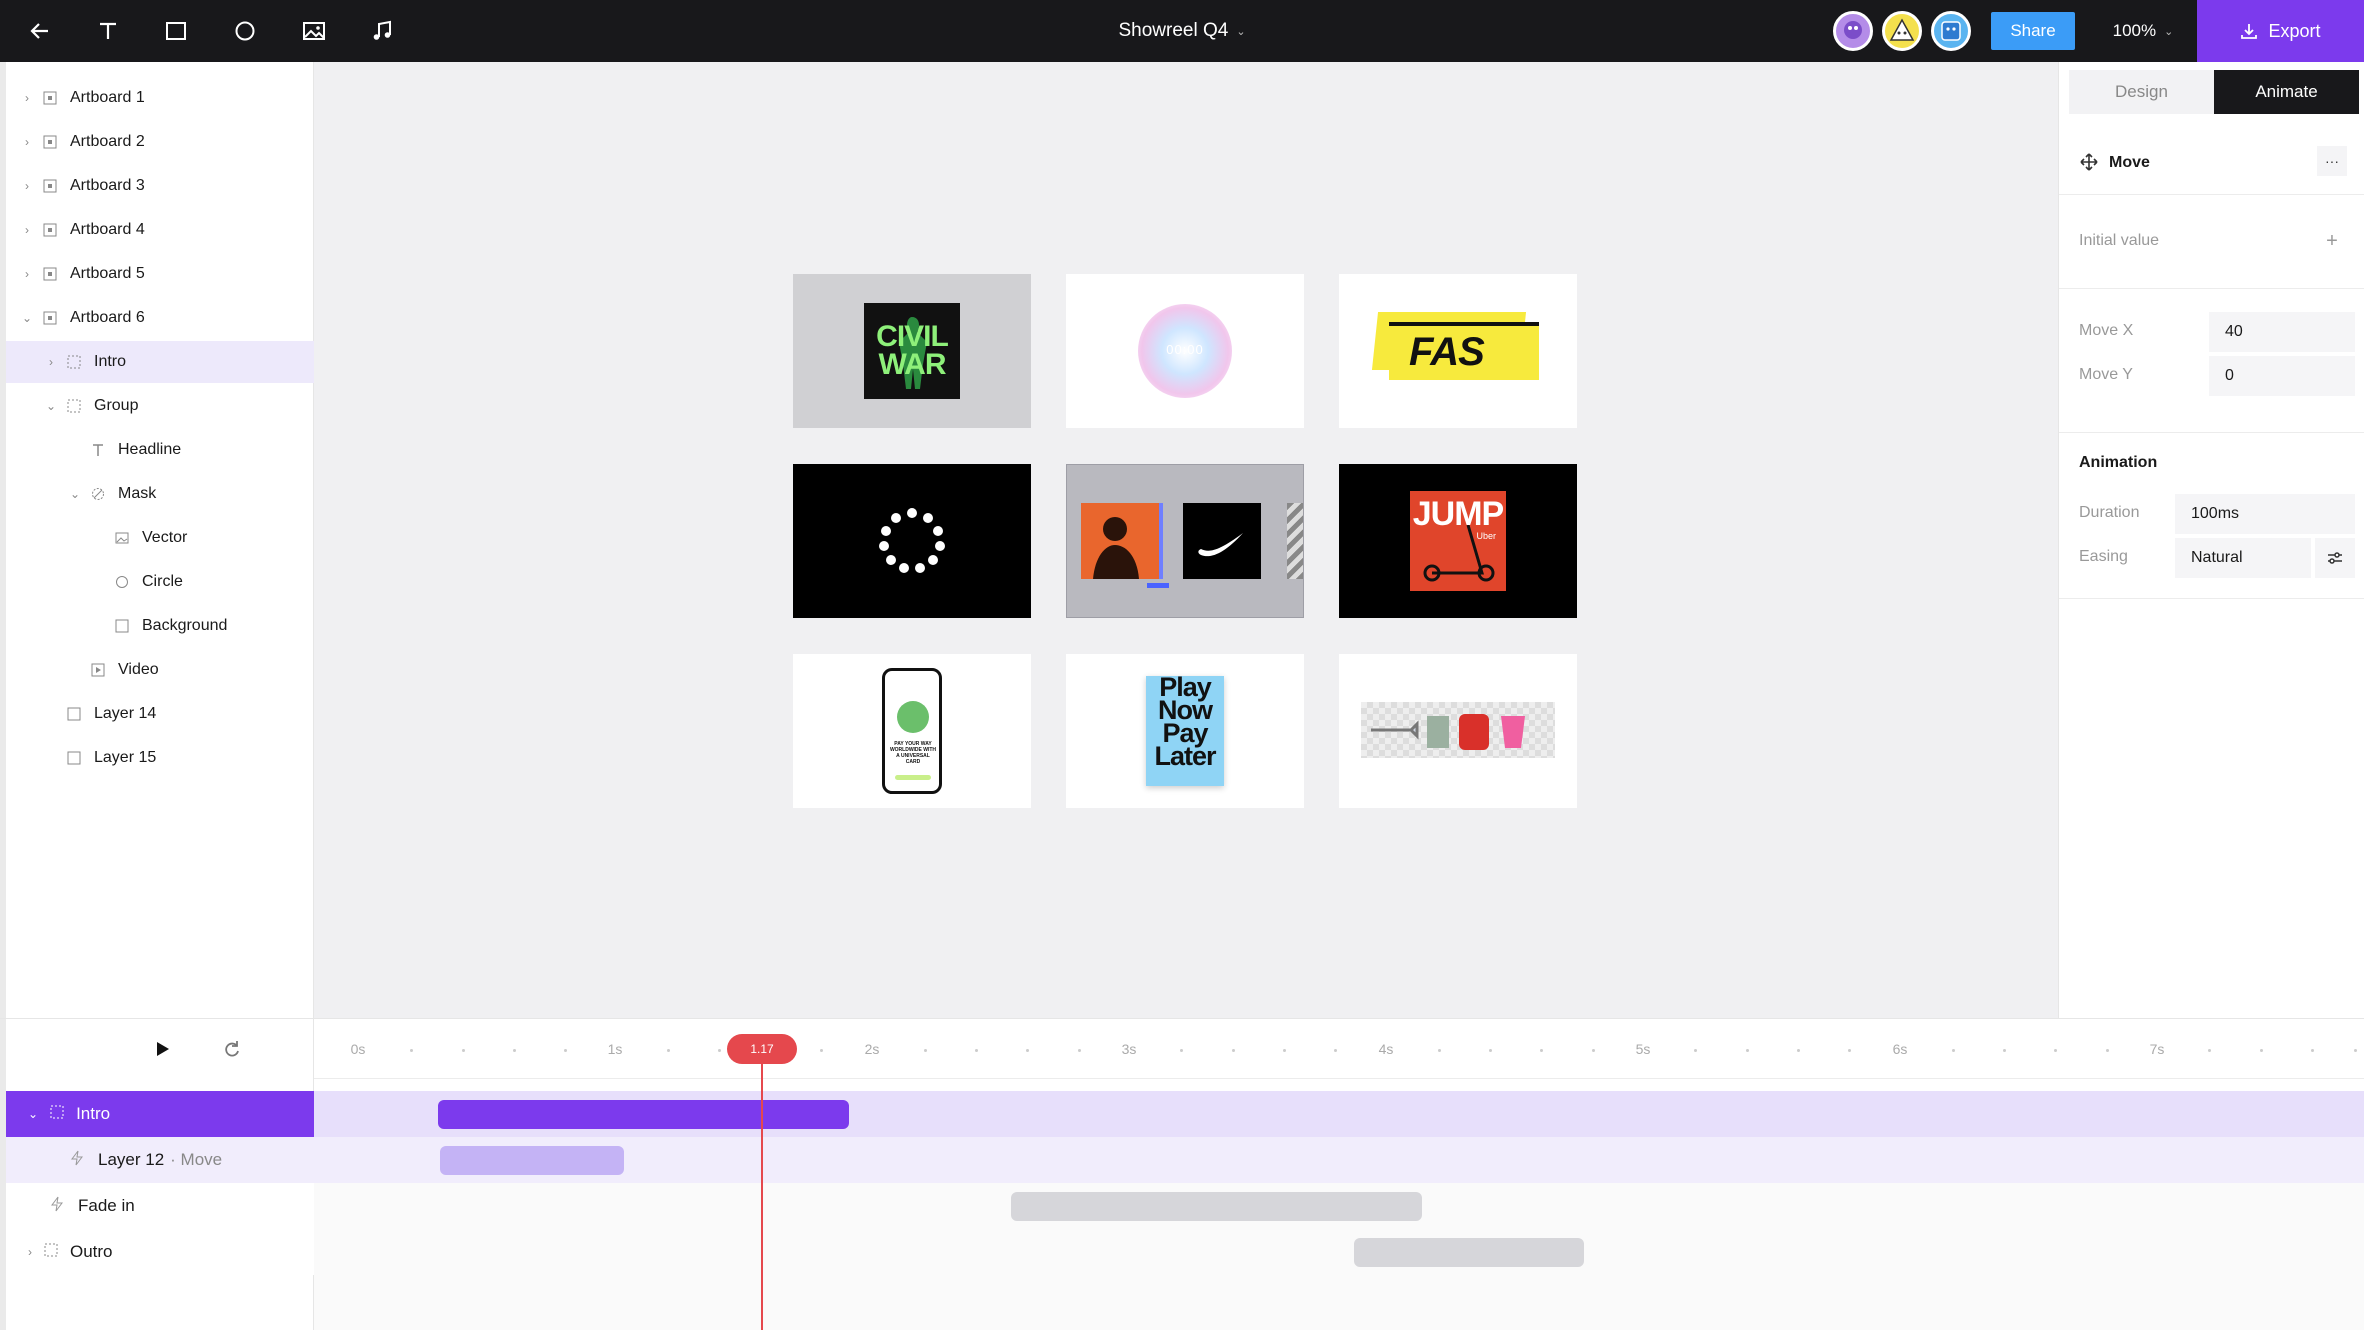 Image resolution: width=2364 pixels, height=1330 pixels. What do you see at coordinates (160, 714) in the screenshot?
I see `layer-item-layer-14: Layer 14` at bounding box center [160, 714].